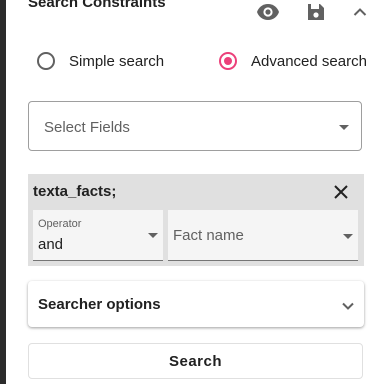  I want to click on simple-search-option: Simple search, so click(100, 61).